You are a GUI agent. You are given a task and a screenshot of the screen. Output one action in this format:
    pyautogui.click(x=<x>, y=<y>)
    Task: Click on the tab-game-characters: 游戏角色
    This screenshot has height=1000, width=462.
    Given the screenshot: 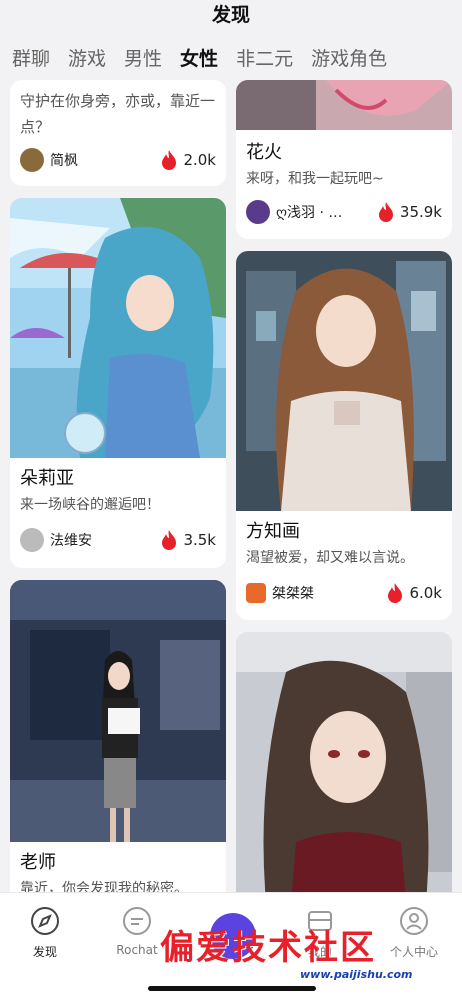 What is the action you would take?
    pyautogui.click(x=349, y=59)
    